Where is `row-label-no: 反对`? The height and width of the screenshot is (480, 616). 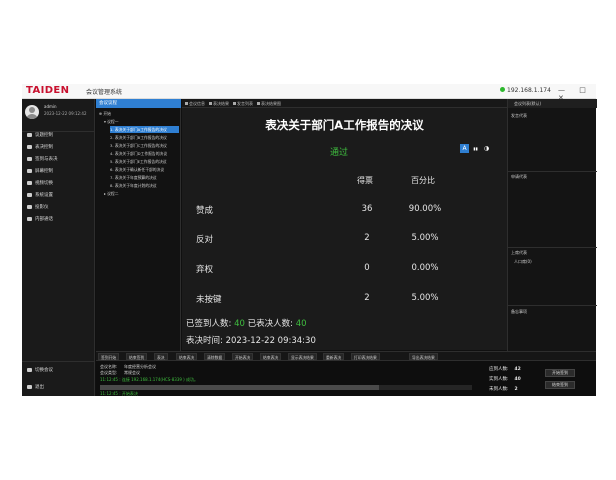
row-label-no: 反对 is located at coordinates (205, 240).